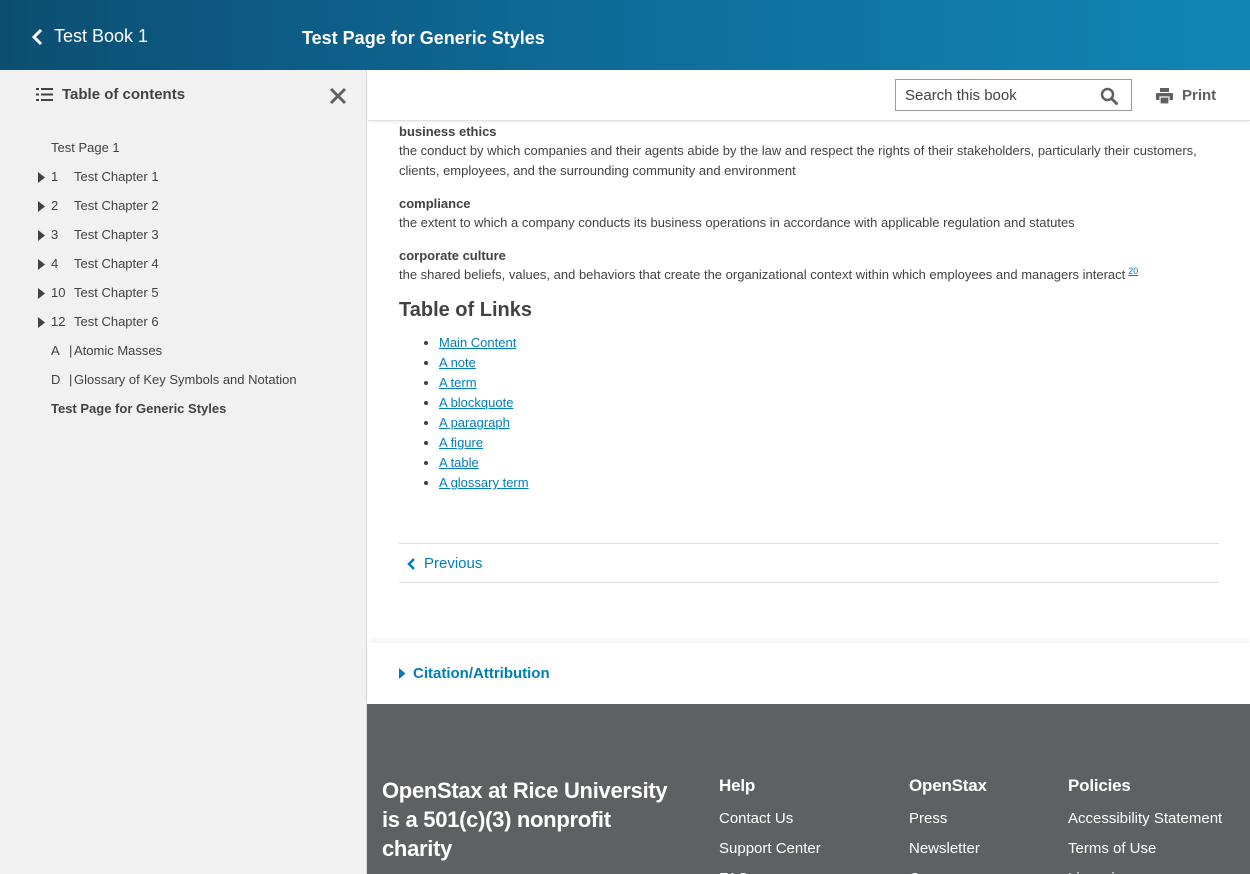 The image size is (1250, 874). What do you see at coordinates (1145, 849) in the screenshot?
I see `footer-link-terms: Terms of Use` at bounding box center [1145, 849].